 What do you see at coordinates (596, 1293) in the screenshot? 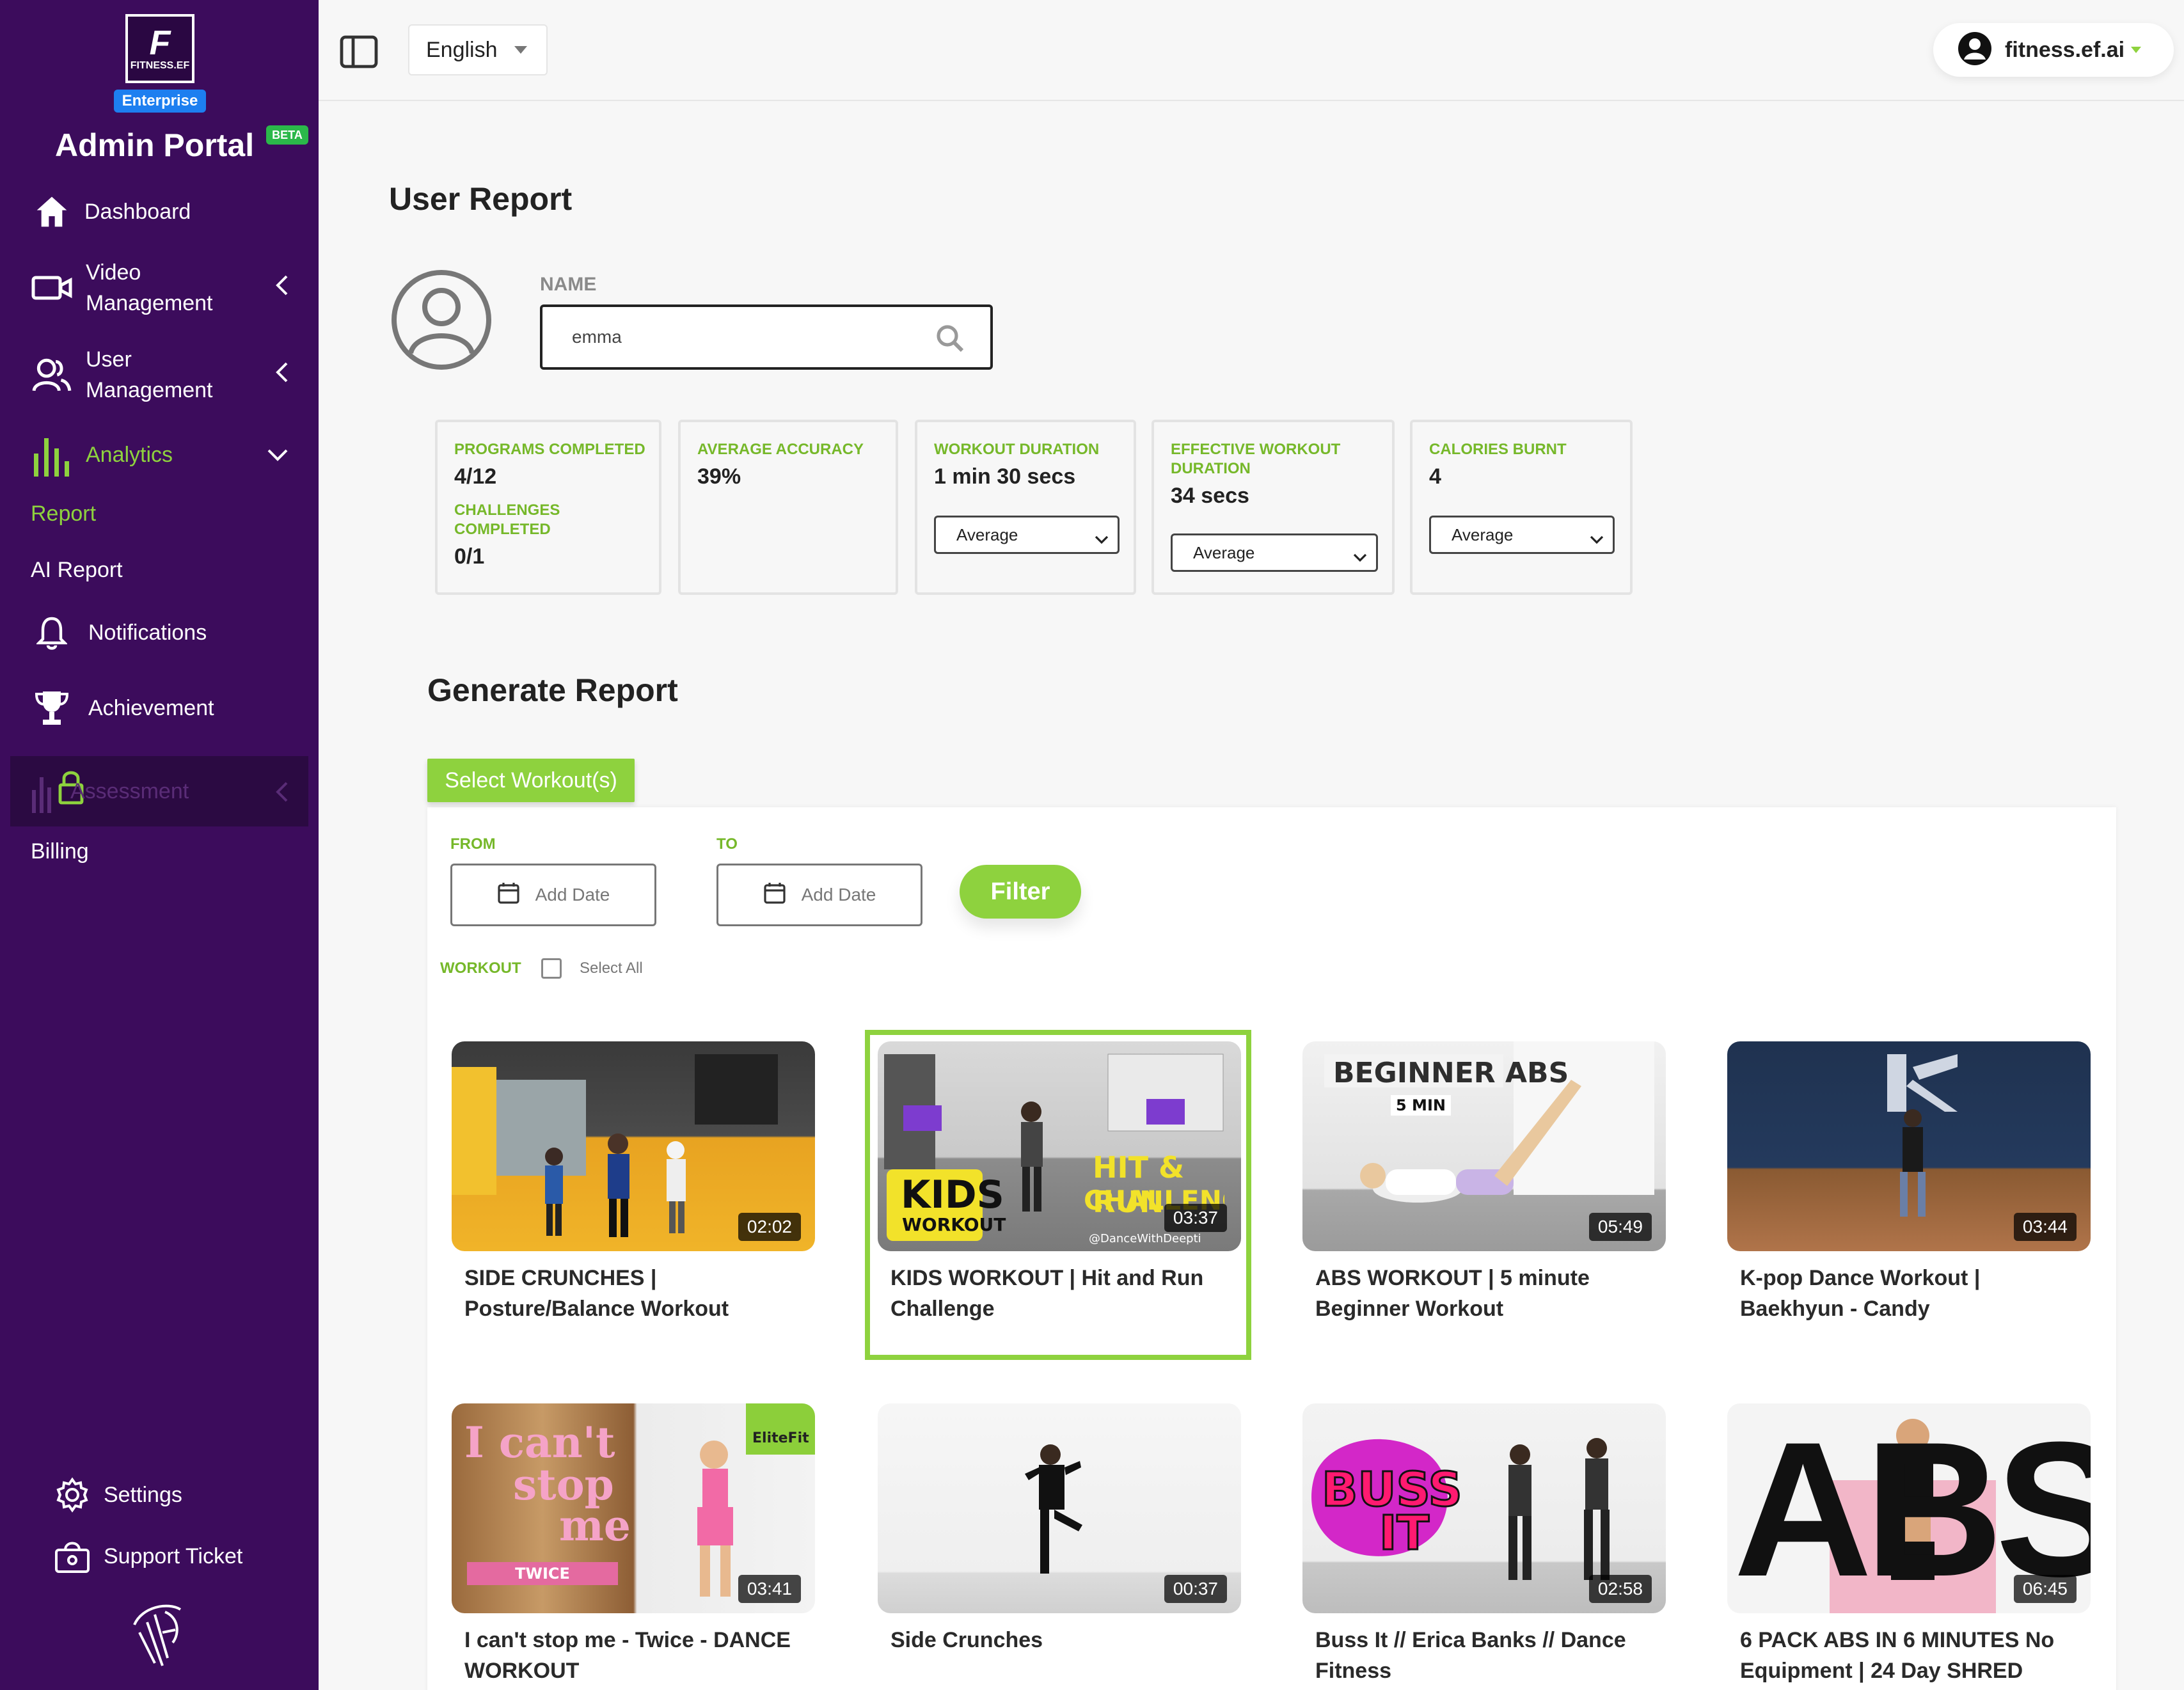
I see `workout-title: SIDE CRUNCHES | Posture/Balance Workout` at bounding box center [596, 1293].